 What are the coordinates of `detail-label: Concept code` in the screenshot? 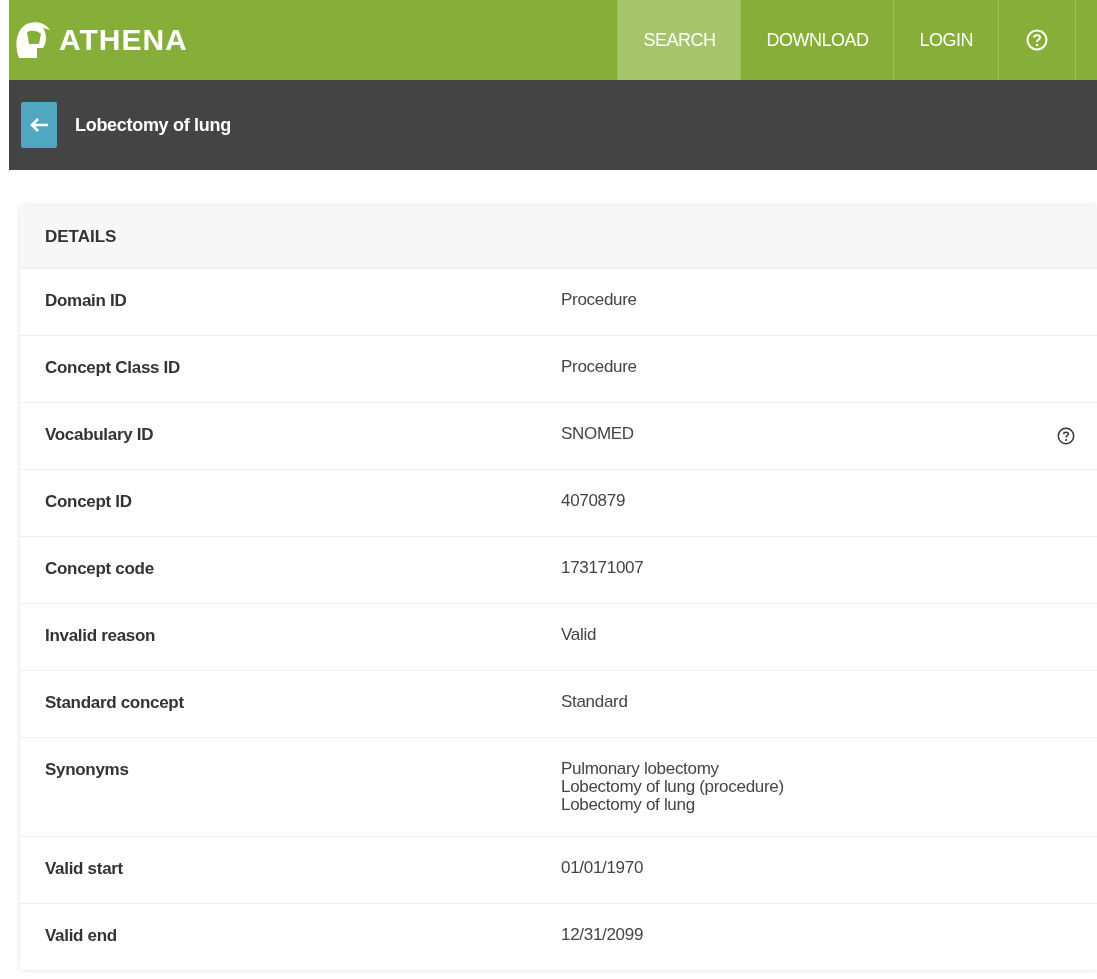 It's located at (100, 569).